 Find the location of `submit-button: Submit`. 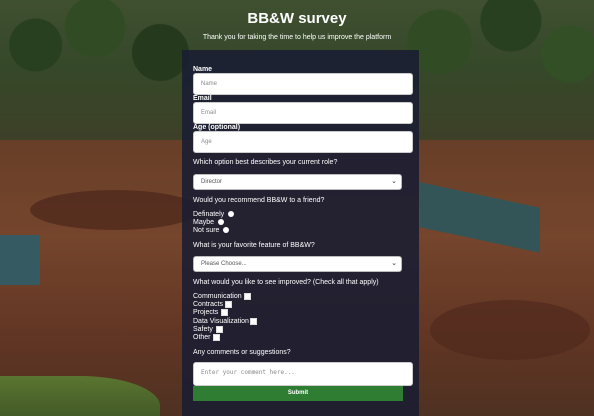

submit-button: Submit is located at coordinates (298, 393).